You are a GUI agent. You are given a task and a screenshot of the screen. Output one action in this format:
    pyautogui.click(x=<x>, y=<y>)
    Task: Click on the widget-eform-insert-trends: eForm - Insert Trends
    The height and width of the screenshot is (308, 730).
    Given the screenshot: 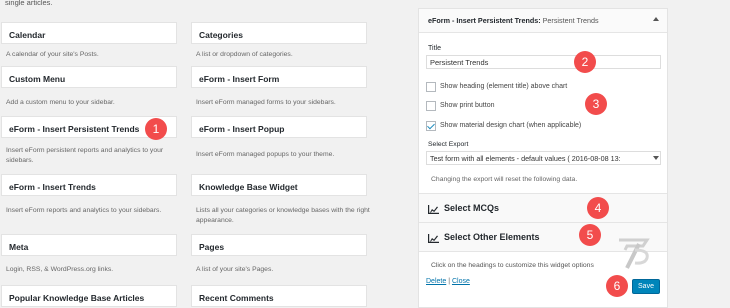 What is the action you would take?
    pyautogui.click(x=89, y=185)
    